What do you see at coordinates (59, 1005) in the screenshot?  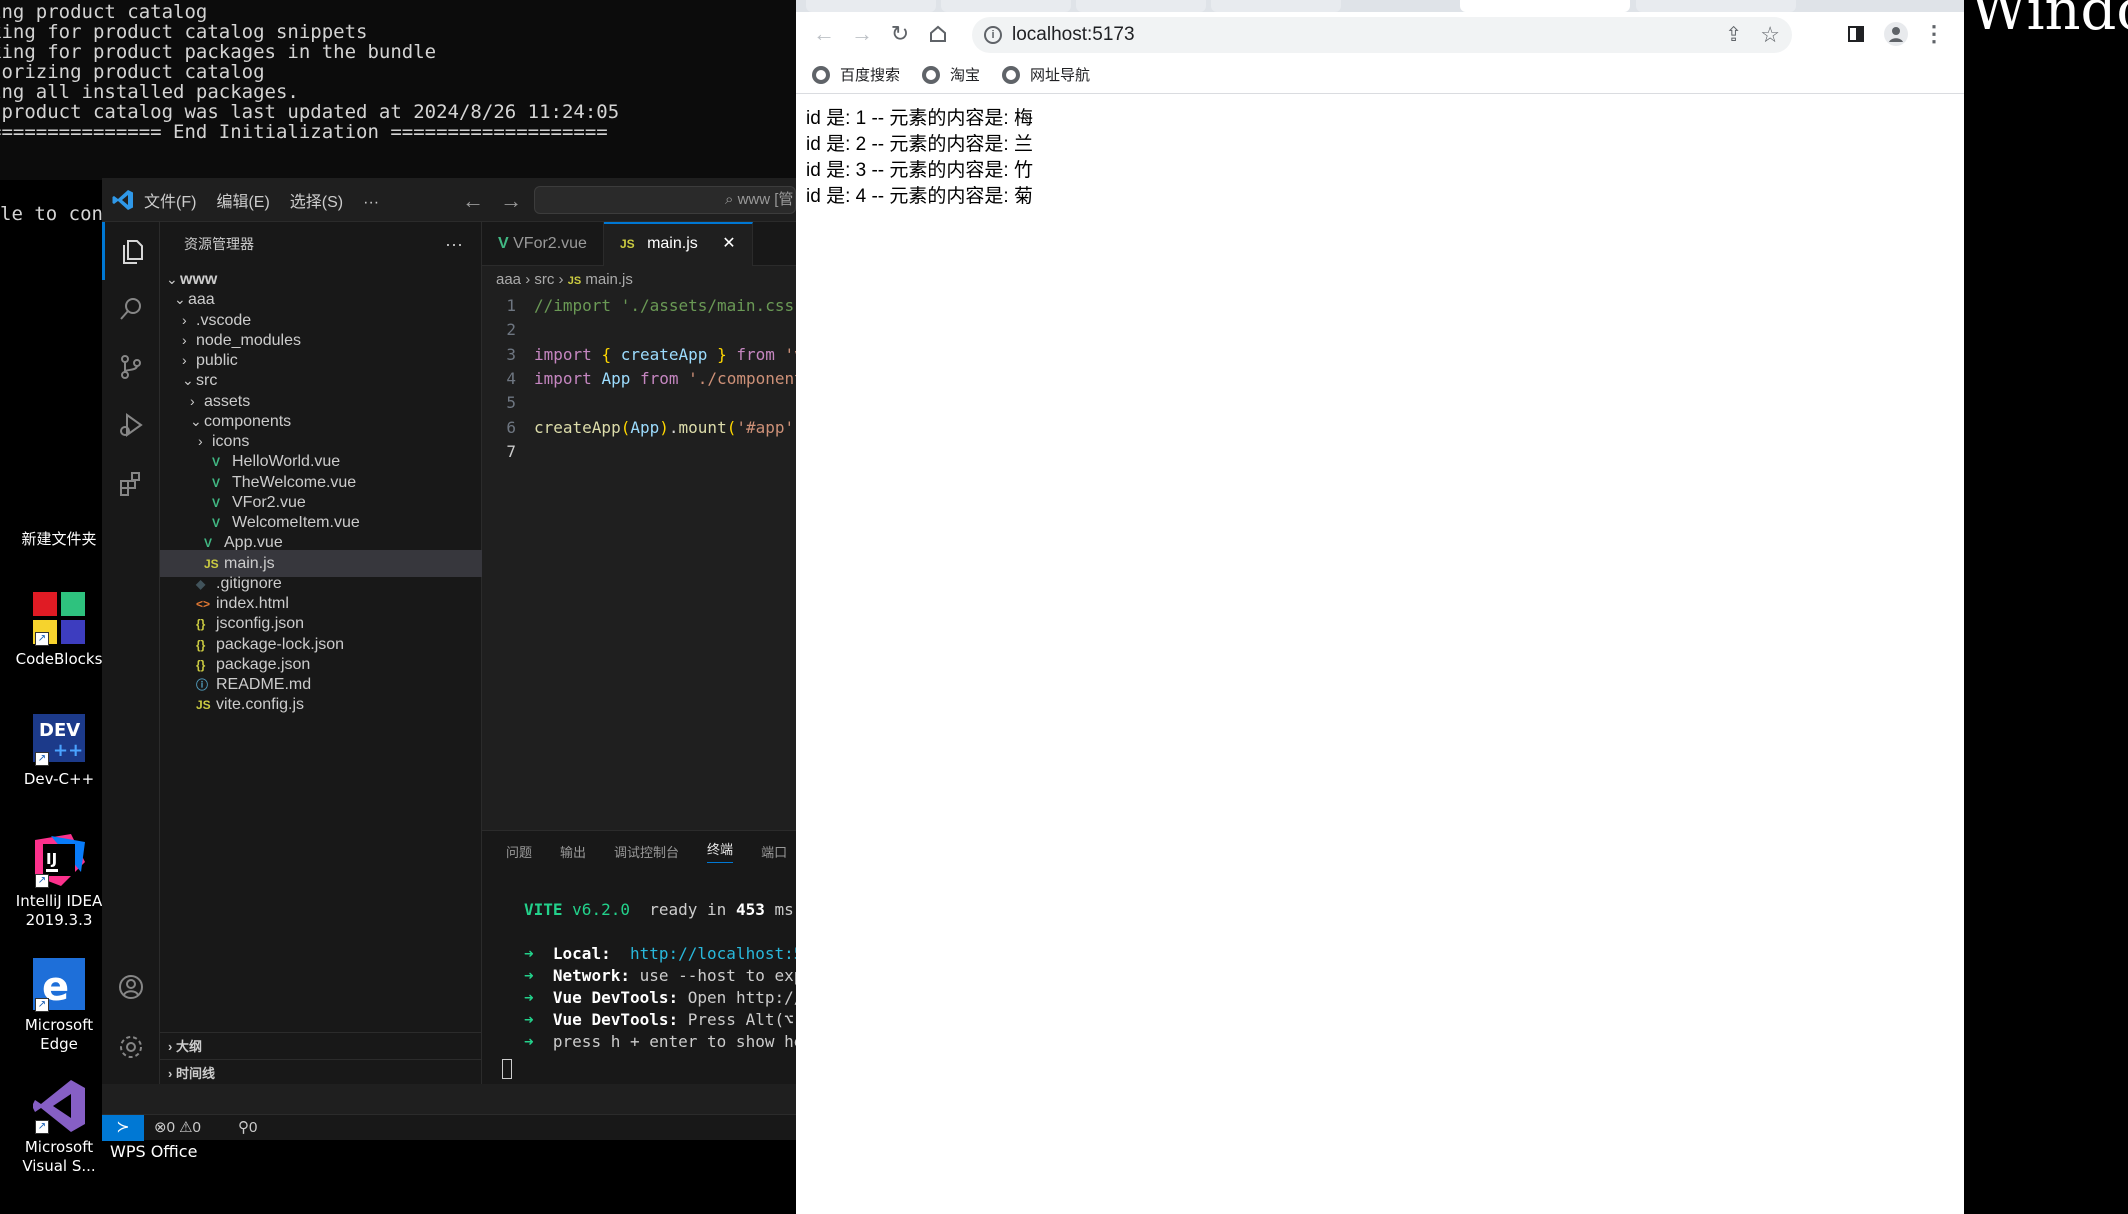 I see `desktop-icon-edge: e ↗ Microsoft Edge` at bounding box center [59, 1005].